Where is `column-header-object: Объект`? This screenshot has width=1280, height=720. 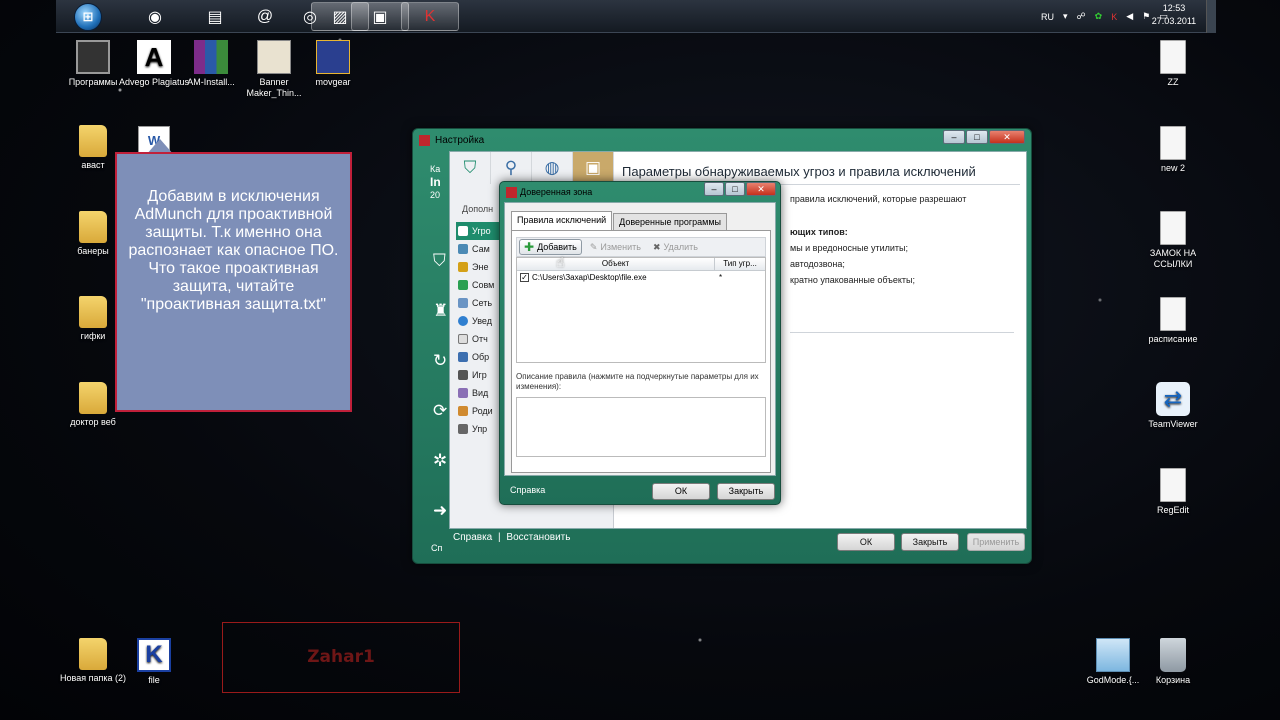
column-header-object: Объект is located at coordinates (616, 264).